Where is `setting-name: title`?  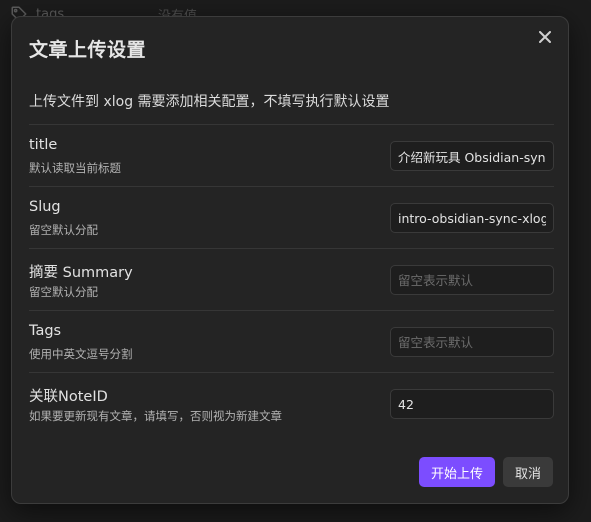
setting-name: title is located at coordinates (43, 145).